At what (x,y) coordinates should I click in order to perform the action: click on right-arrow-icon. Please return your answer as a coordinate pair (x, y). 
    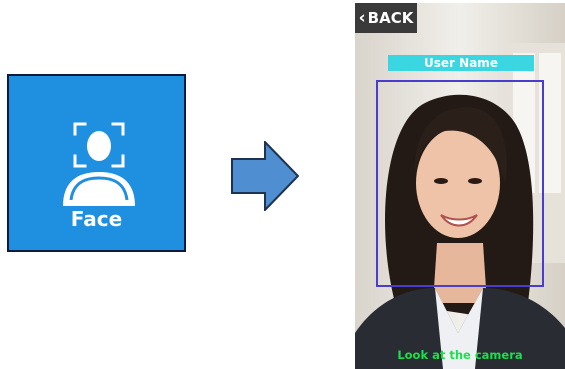
    Looking at the image, I should click on (265, 176).